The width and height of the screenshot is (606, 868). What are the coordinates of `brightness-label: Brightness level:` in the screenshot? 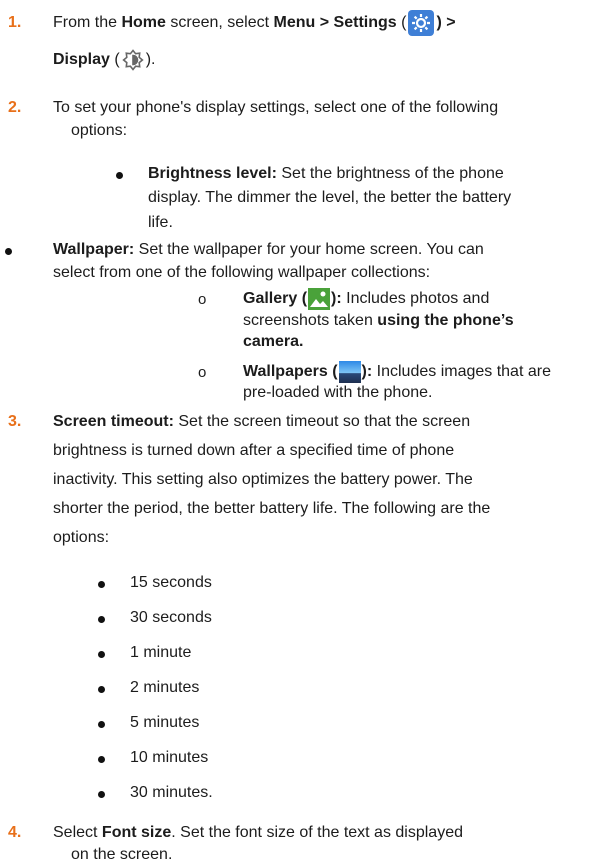 It's located at (212, 173).